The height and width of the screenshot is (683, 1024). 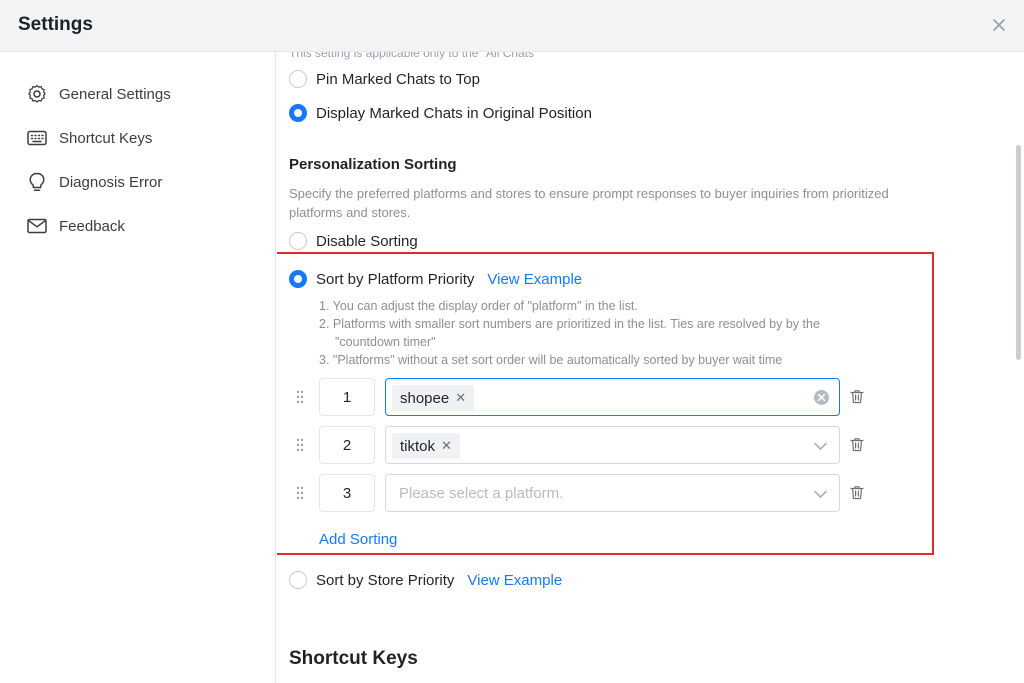 What do you see at coordinates (398, 79) in the screenshot?
I see `radio-label: Pin Marked Chats to Top` at bounding box center [398, 79].